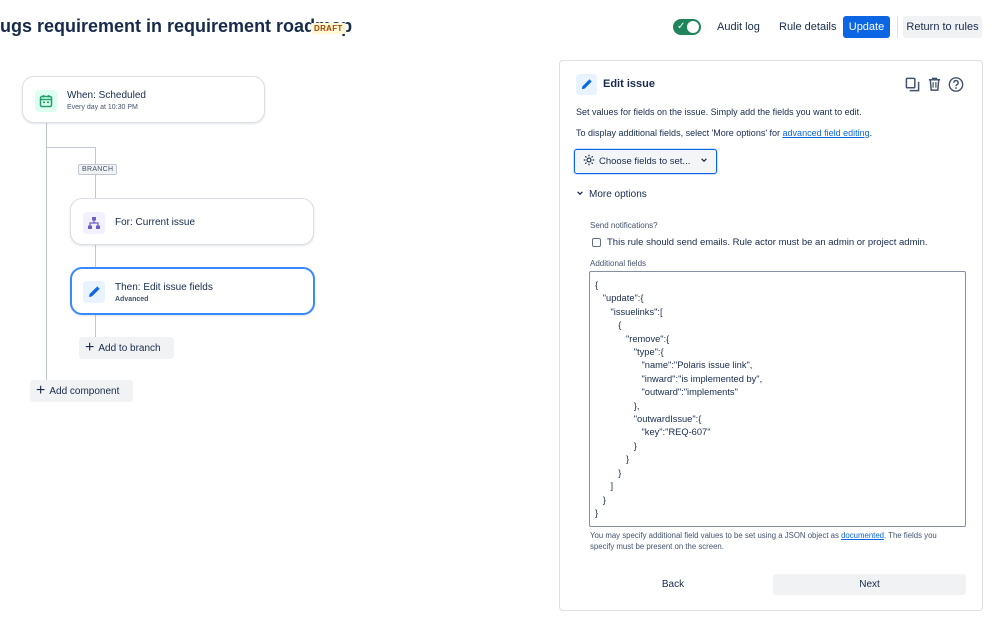 The height and width of the screenshot is (627, 999). Describe the element at coordinates (129, 348) in the screenshot. I see `add-to-branch-label: Add to branch` at that location.